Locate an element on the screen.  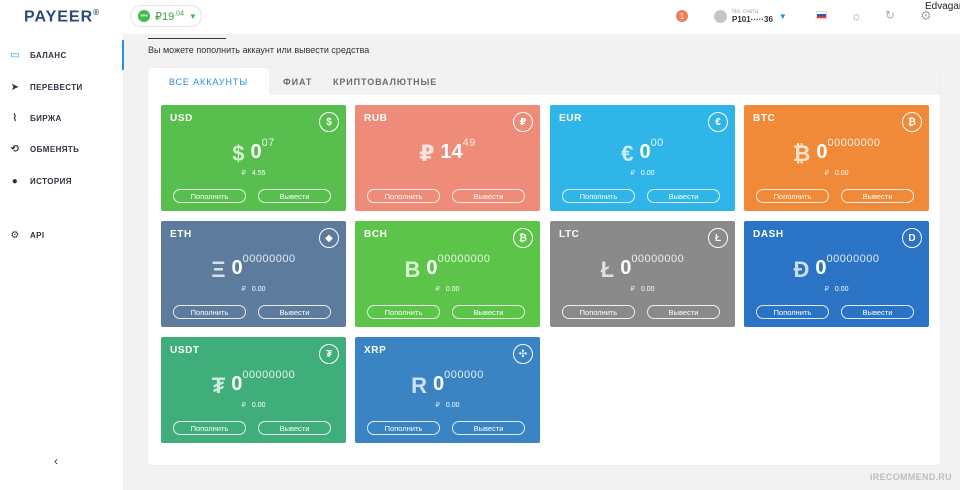
language-flag-icon is located at coordinates (821, 15).